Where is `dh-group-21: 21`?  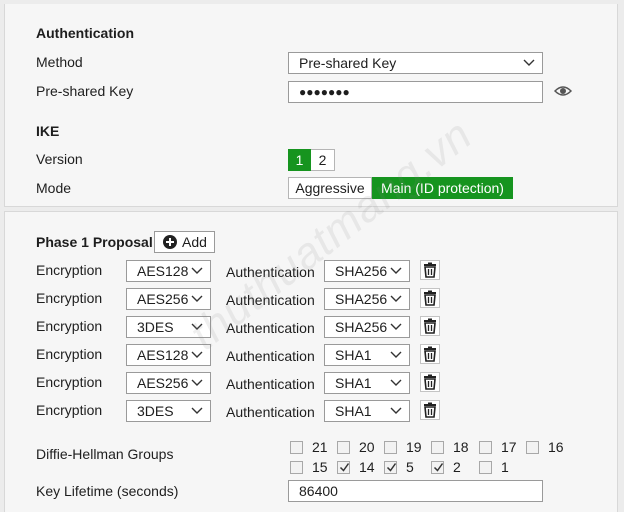
dh-group-21: 21 is located at coordinates (309, 447).